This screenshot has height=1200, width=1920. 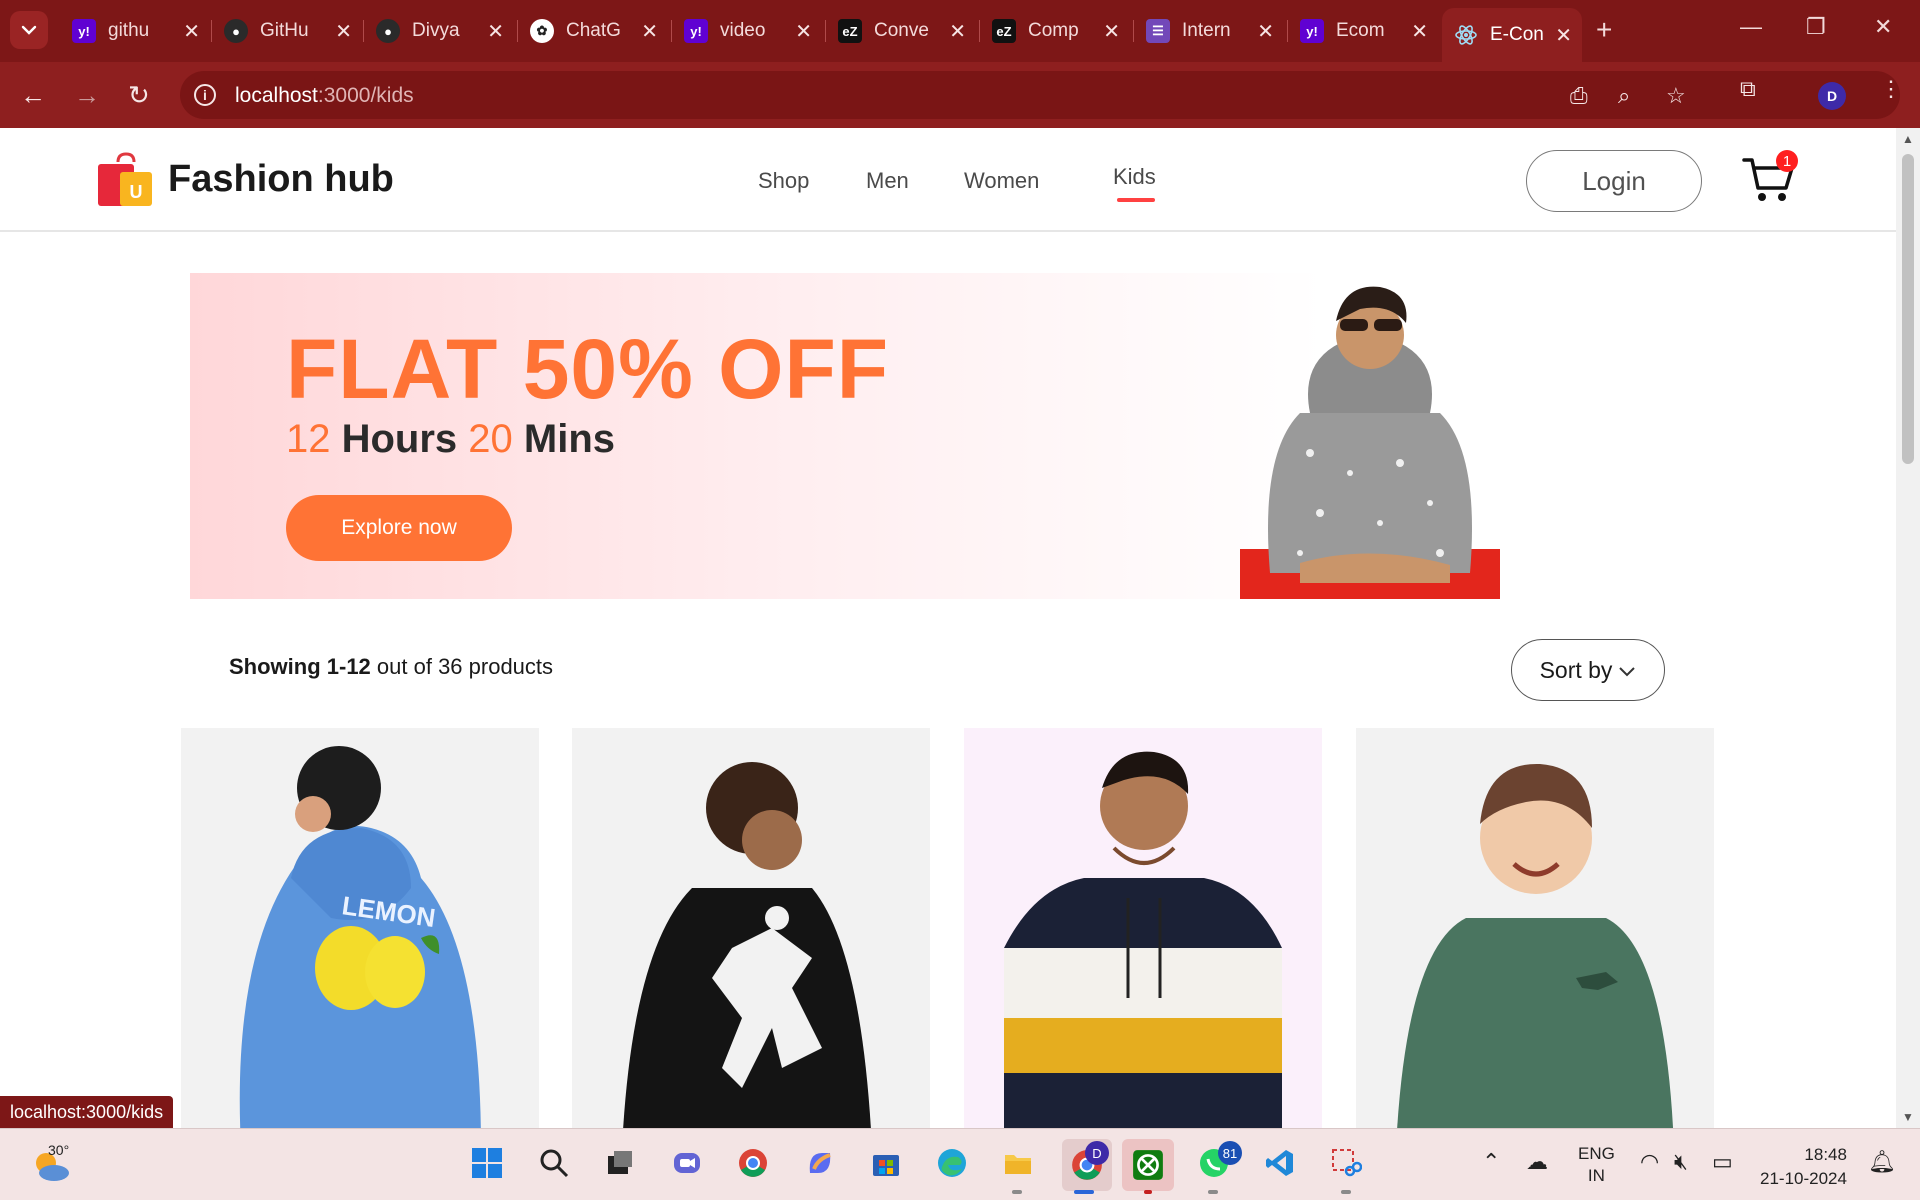 What do you see at coordinates (1517, 34) in the screenshot?
I see `tab-title: E-Con` at bounding box center [1517, 34].